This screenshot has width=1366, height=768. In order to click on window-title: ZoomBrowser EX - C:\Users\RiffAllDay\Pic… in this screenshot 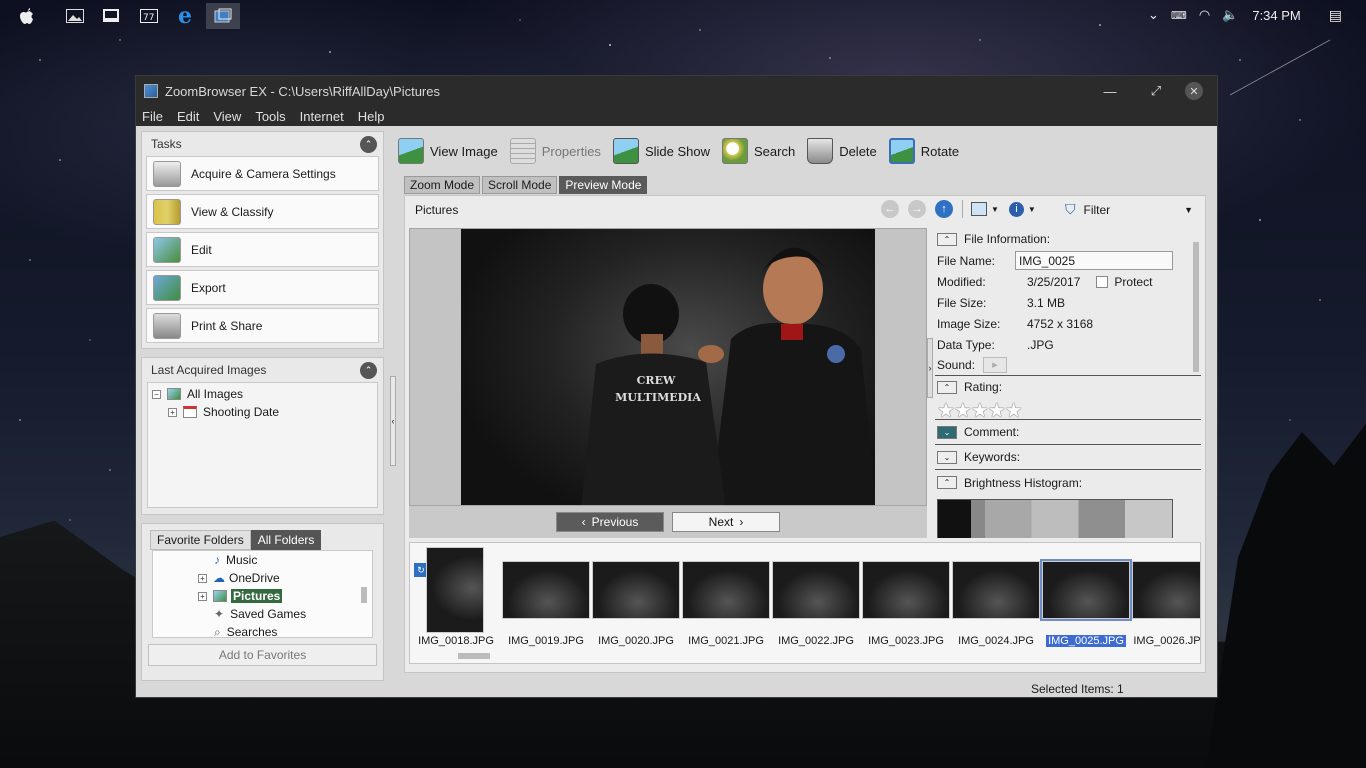, I will do `click(302, 91)`.